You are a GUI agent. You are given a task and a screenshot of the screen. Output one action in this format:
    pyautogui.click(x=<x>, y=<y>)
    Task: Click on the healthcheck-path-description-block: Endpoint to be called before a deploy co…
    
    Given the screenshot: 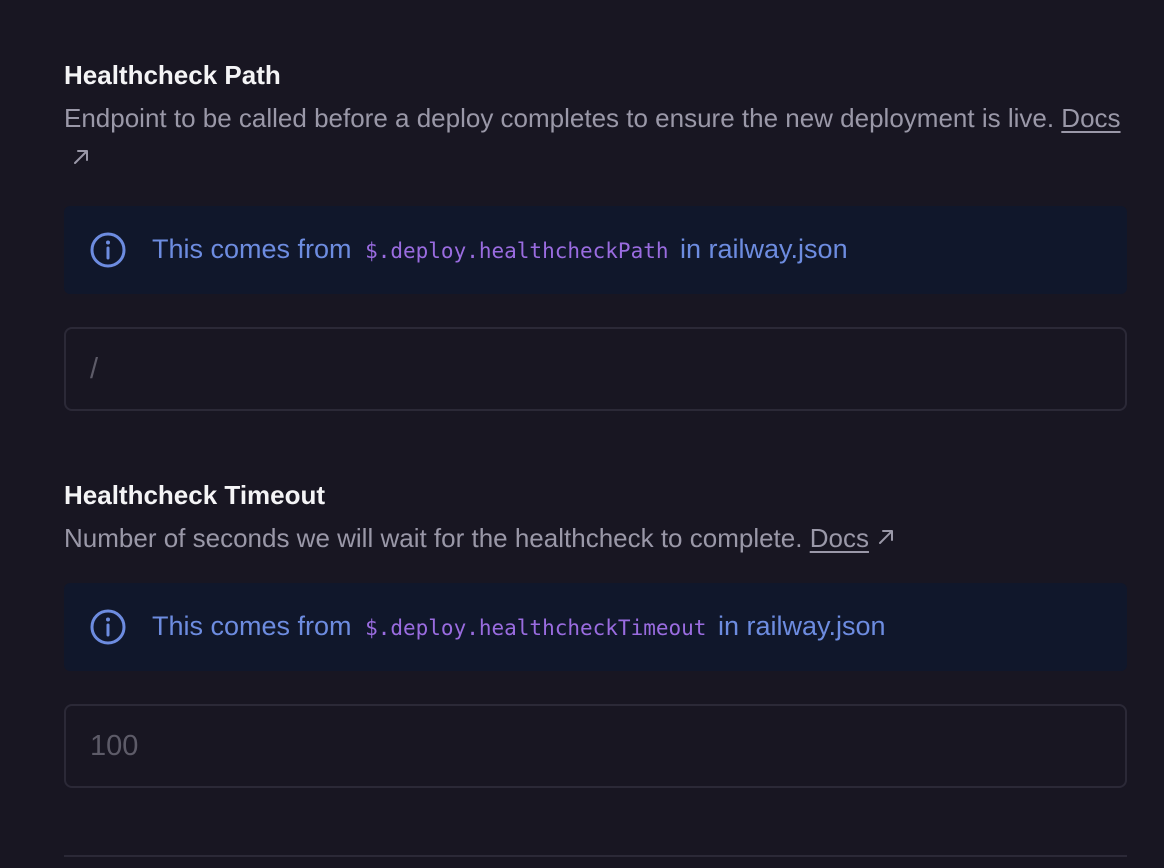 What is the action you would take?
    pyautogui.click(x=595, y=138)
    